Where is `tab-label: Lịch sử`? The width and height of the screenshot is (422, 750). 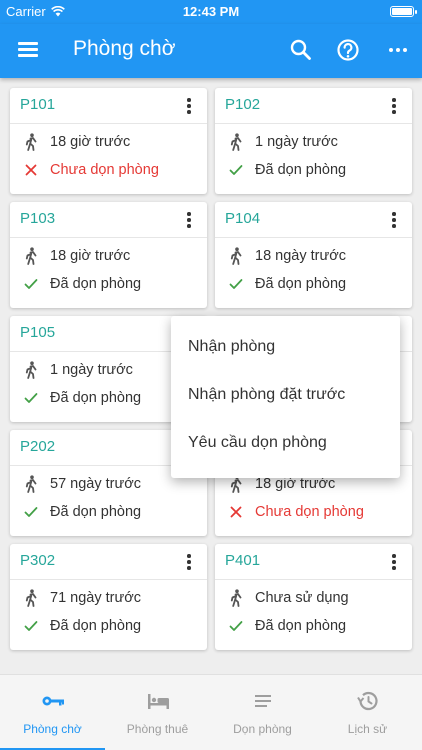
tab-label: Lịch sử is located at coordinates (367, 729).